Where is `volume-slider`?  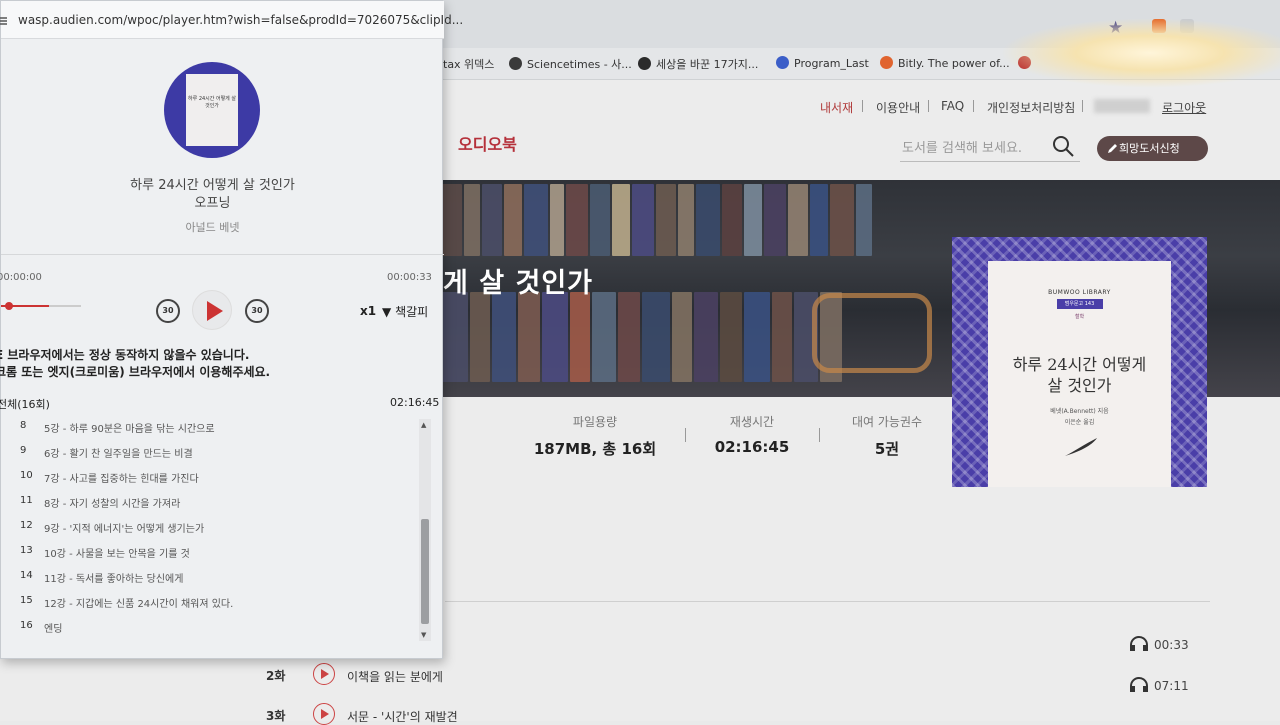
volume-slider is located at coordinates (41, 306).